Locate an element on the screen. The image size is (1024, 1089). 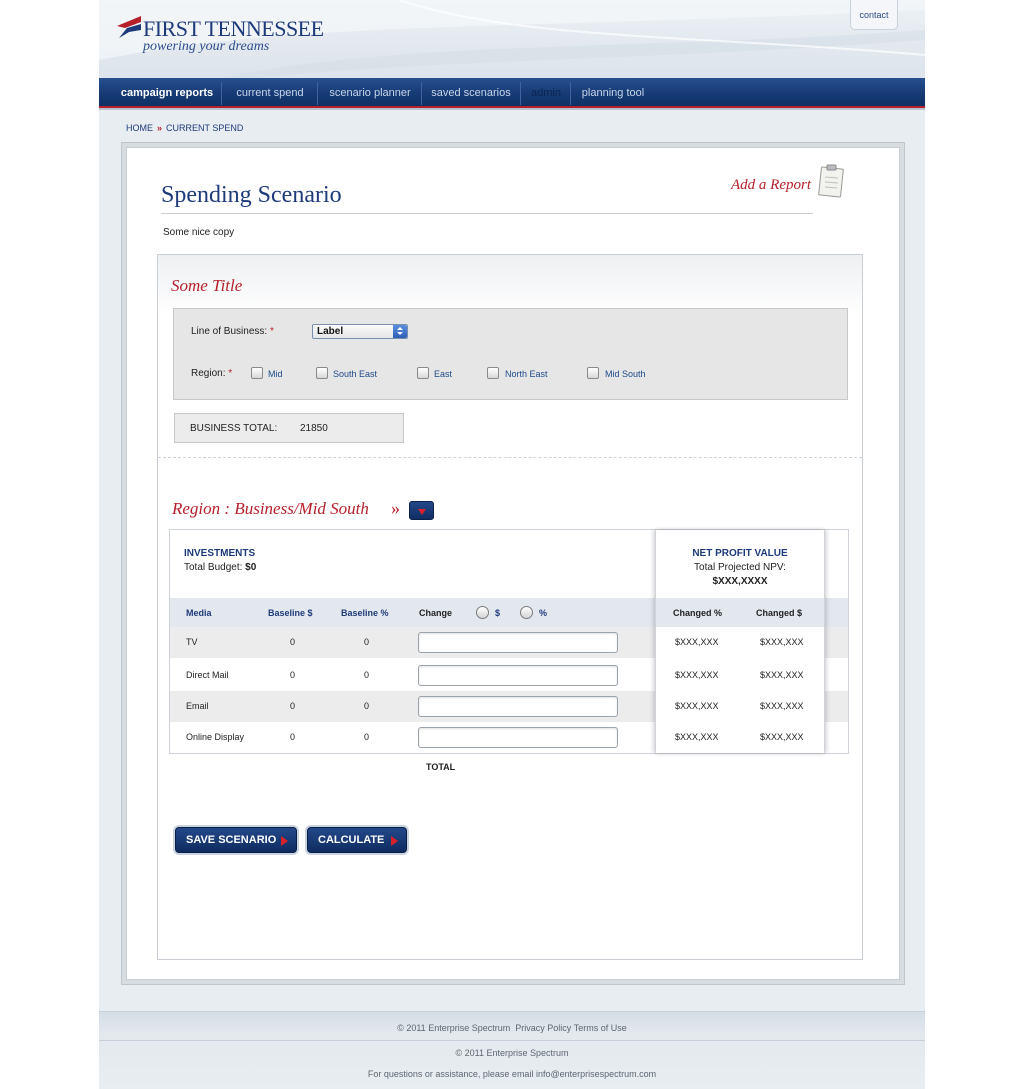
change-percent-radio is located at coordinates (526, 612).